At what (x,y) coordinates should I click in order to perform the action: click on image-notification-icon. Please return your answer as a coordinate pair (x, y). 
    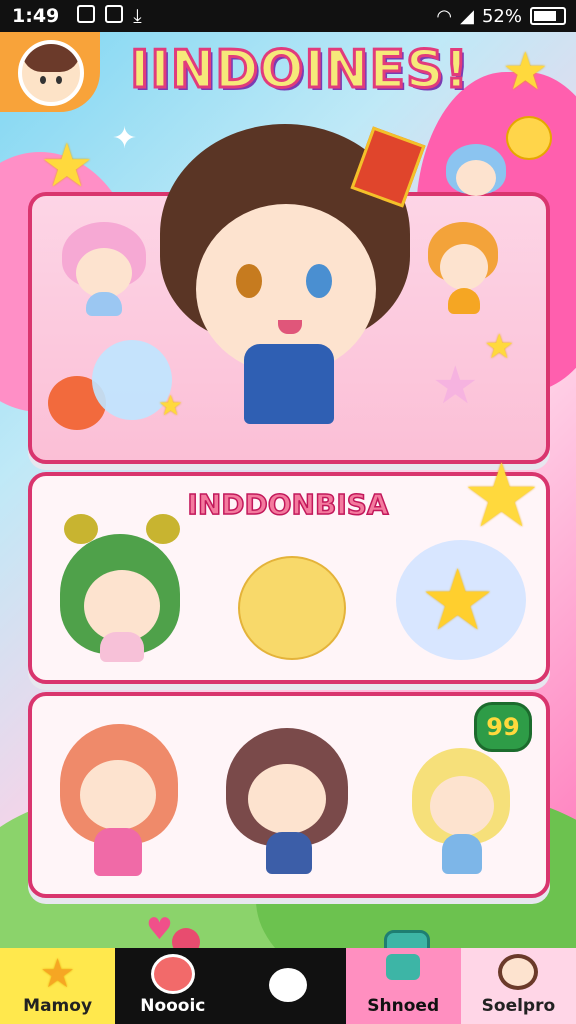
    Looking at the image, I should click on (86, 14).